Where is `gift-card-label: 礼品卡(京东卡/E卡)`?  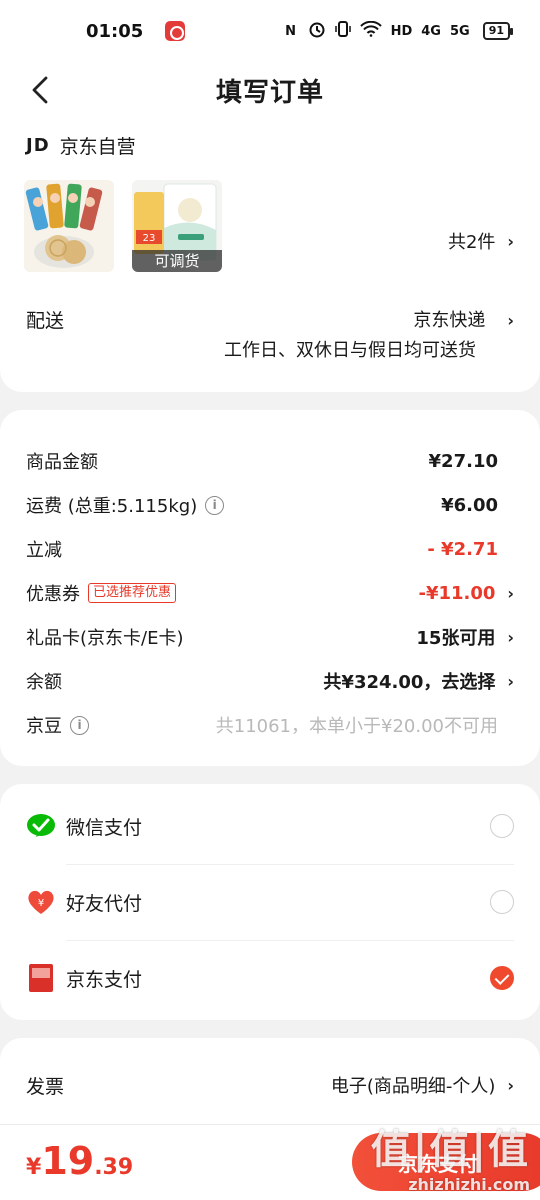
gift-card-label: 礼品卡(京东卡/E卡) is located at coordinates (105, 638).